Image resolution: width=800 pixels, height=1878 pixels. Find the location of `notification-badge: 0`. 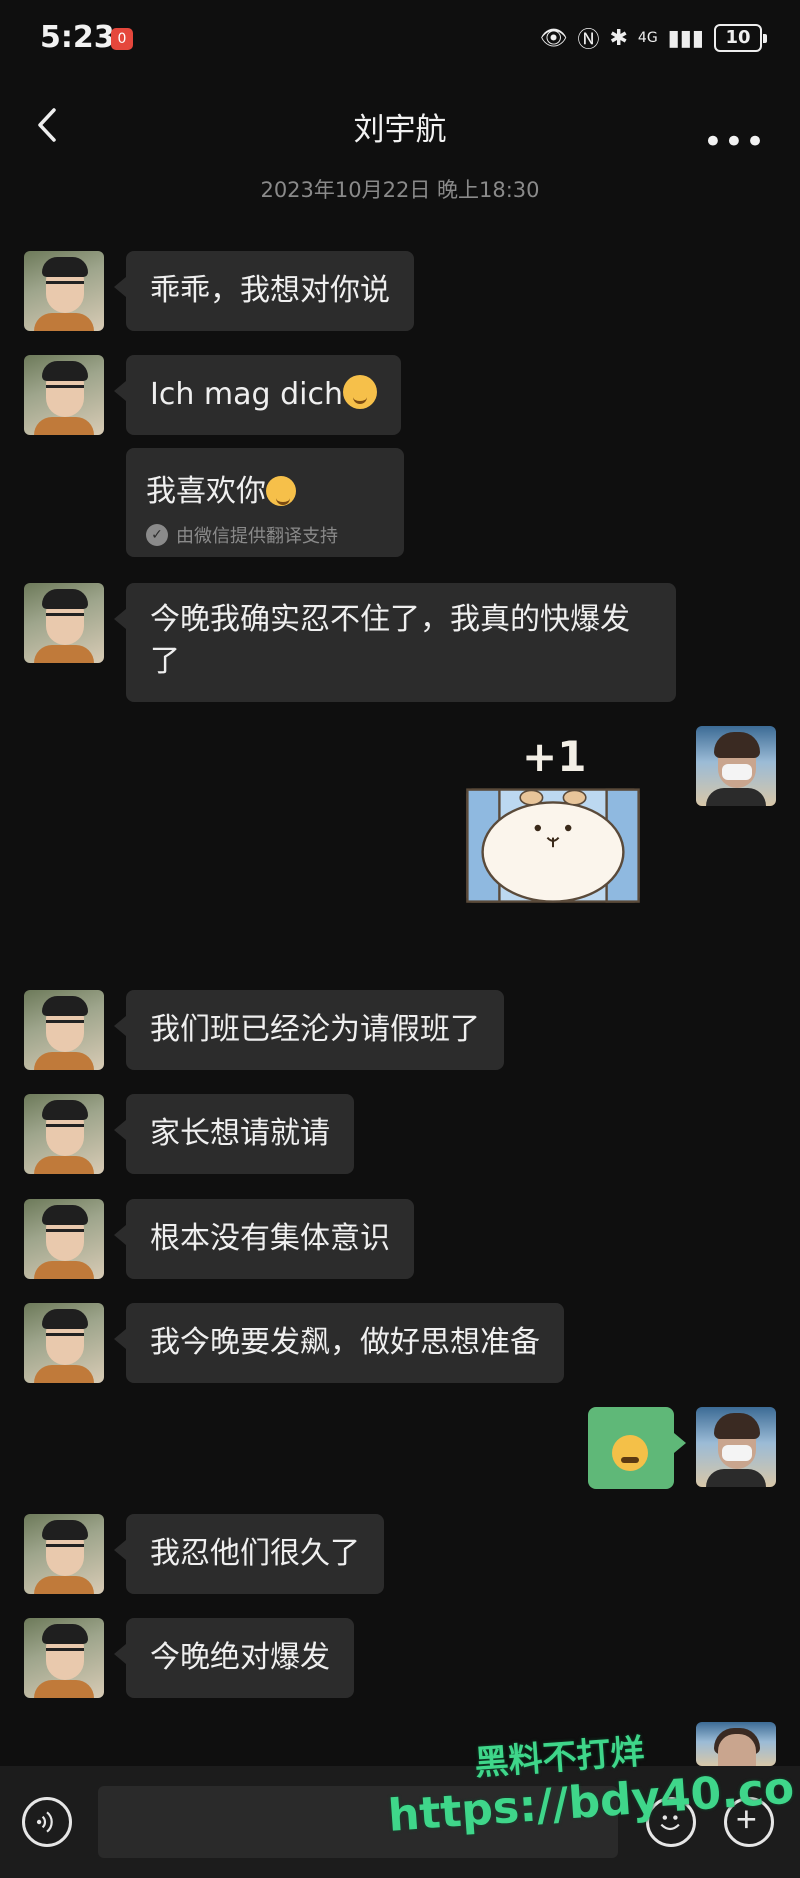

notification-badge: 0 is located at coordinates (122, 39).